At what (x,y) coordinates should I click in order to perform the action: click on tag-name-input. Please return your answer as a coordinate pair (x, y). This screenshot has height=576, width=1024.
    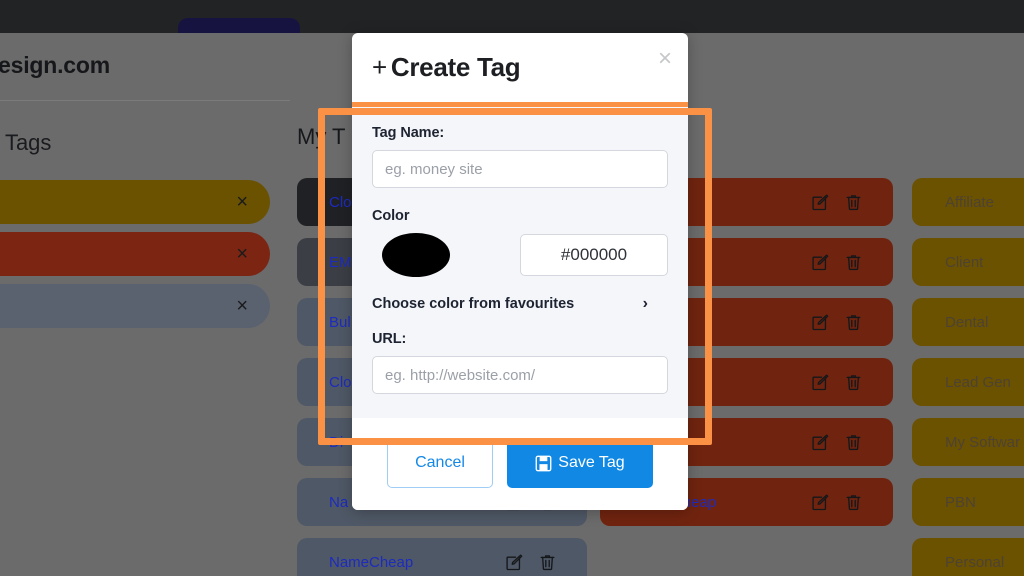
    Looking at the image, I should click on (520, 169).